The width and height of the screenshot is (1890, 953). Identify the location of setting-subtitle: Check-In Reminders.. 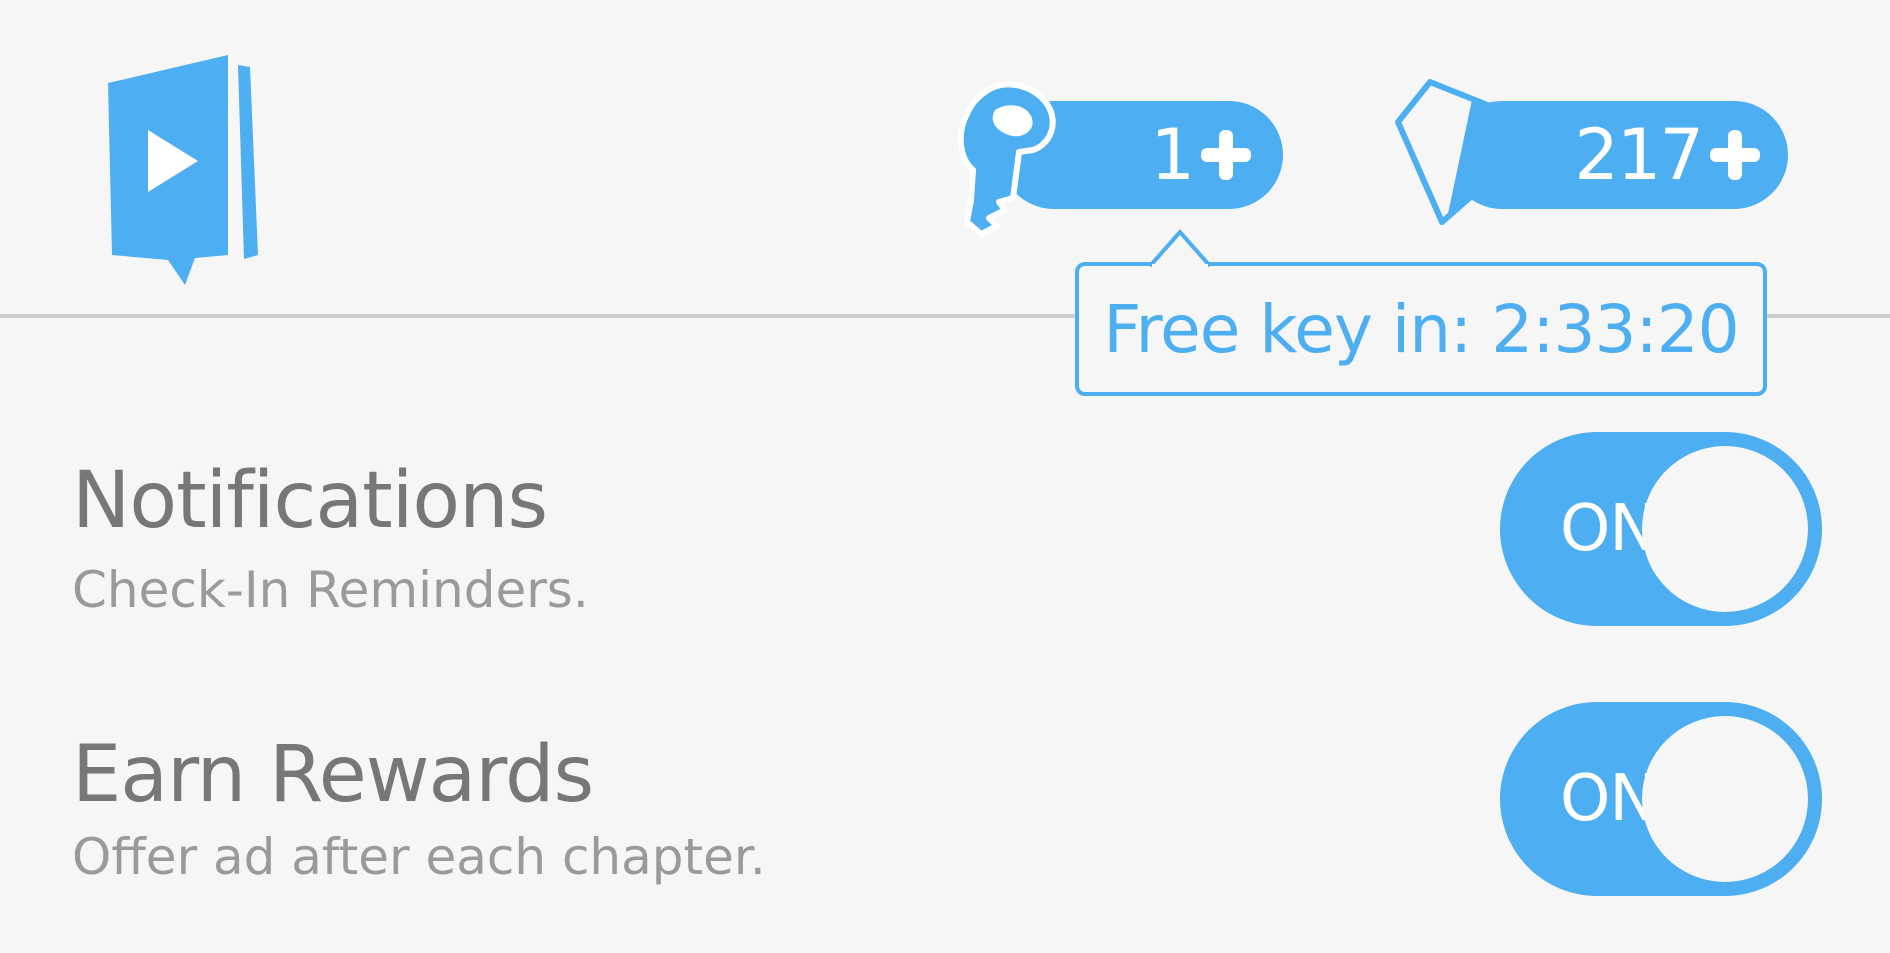
(330, 590).